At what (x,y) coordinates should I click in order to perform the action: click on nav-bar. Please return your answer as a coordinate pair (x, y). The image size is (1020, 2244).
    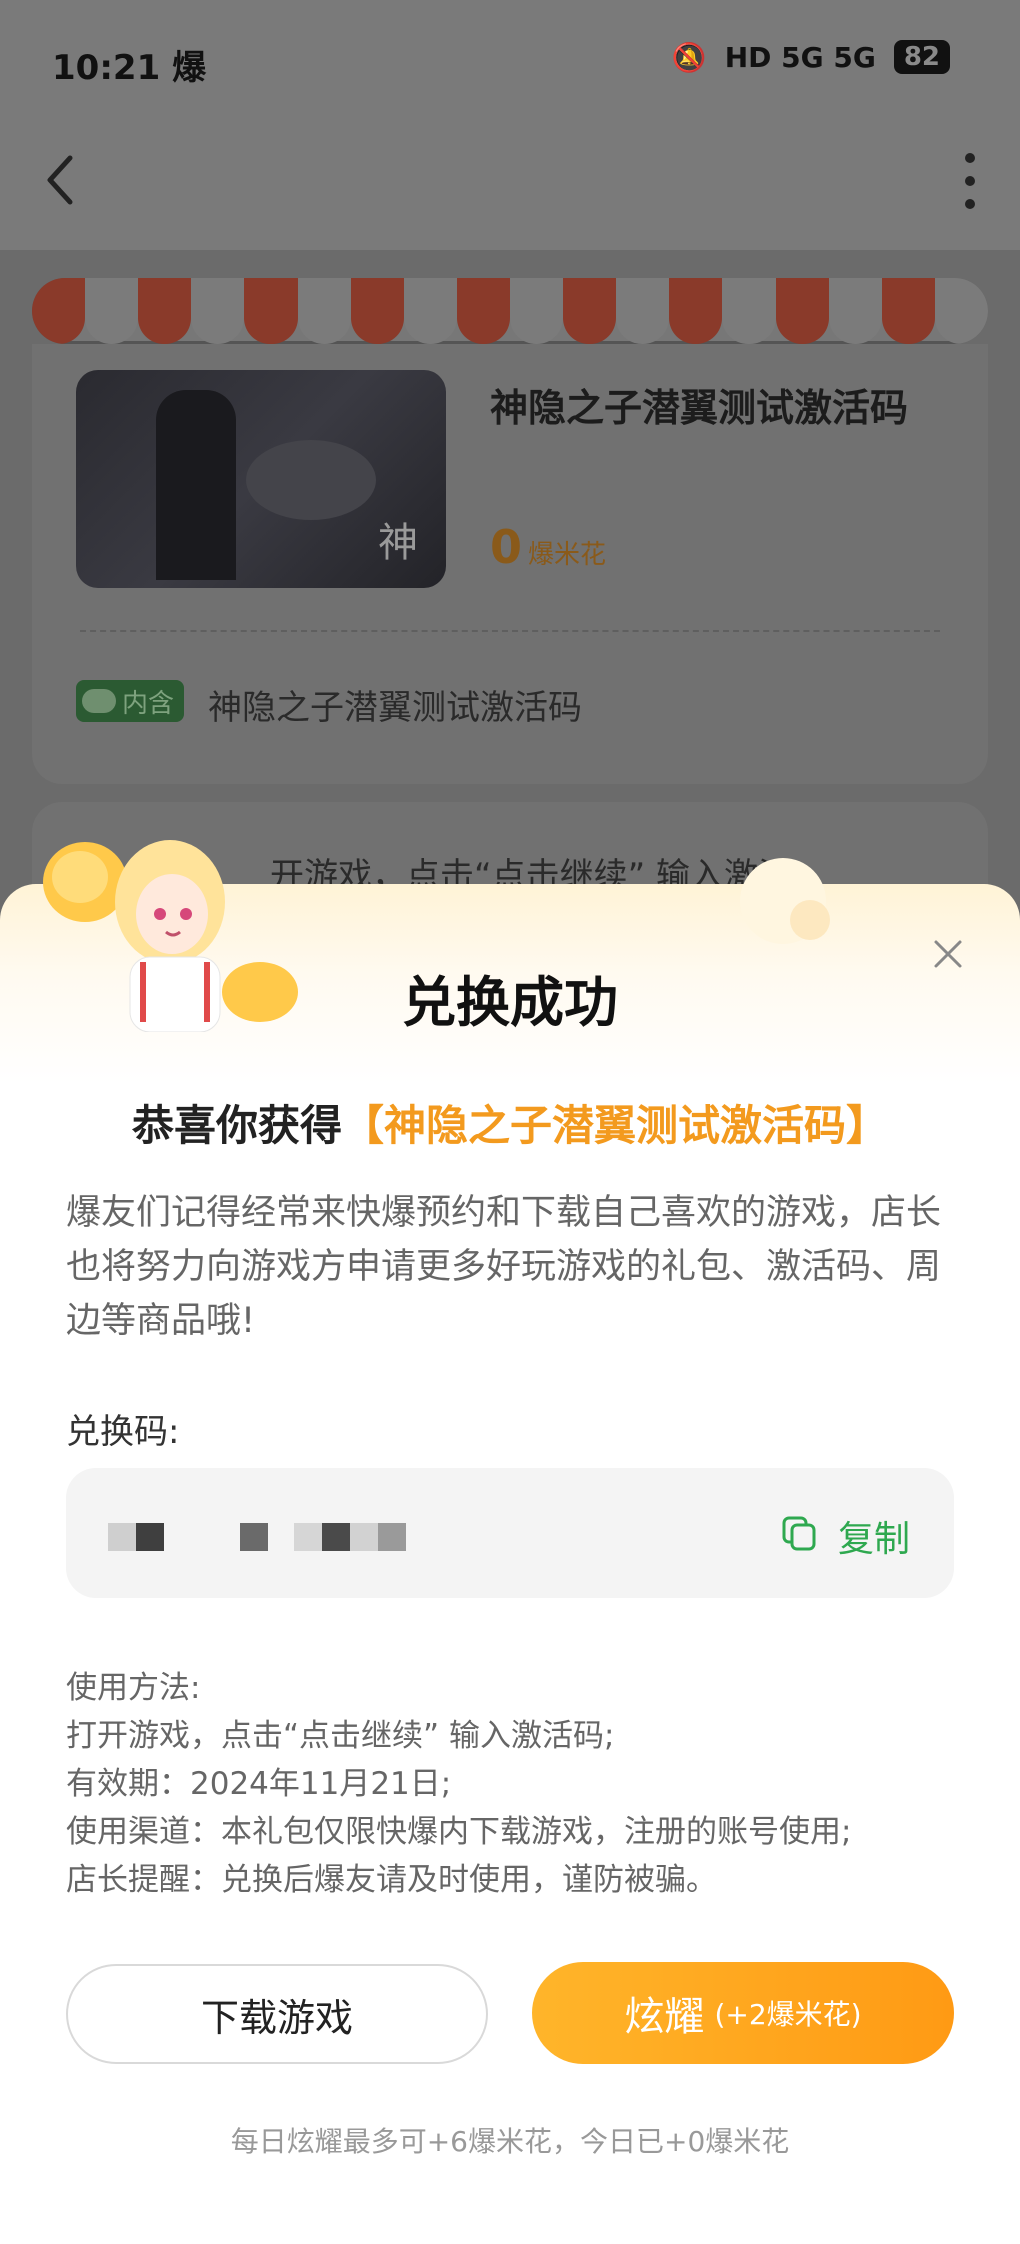
    Looking at the image, I should click on (510, 185).